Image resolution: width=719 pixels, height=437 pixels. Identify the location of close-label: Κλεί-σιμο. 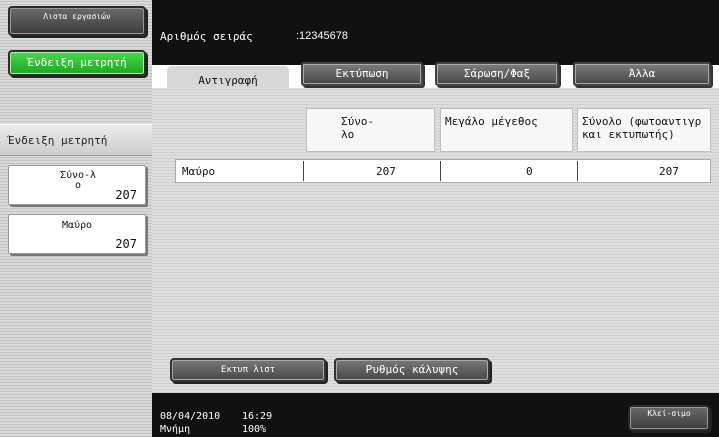
(669, 413).